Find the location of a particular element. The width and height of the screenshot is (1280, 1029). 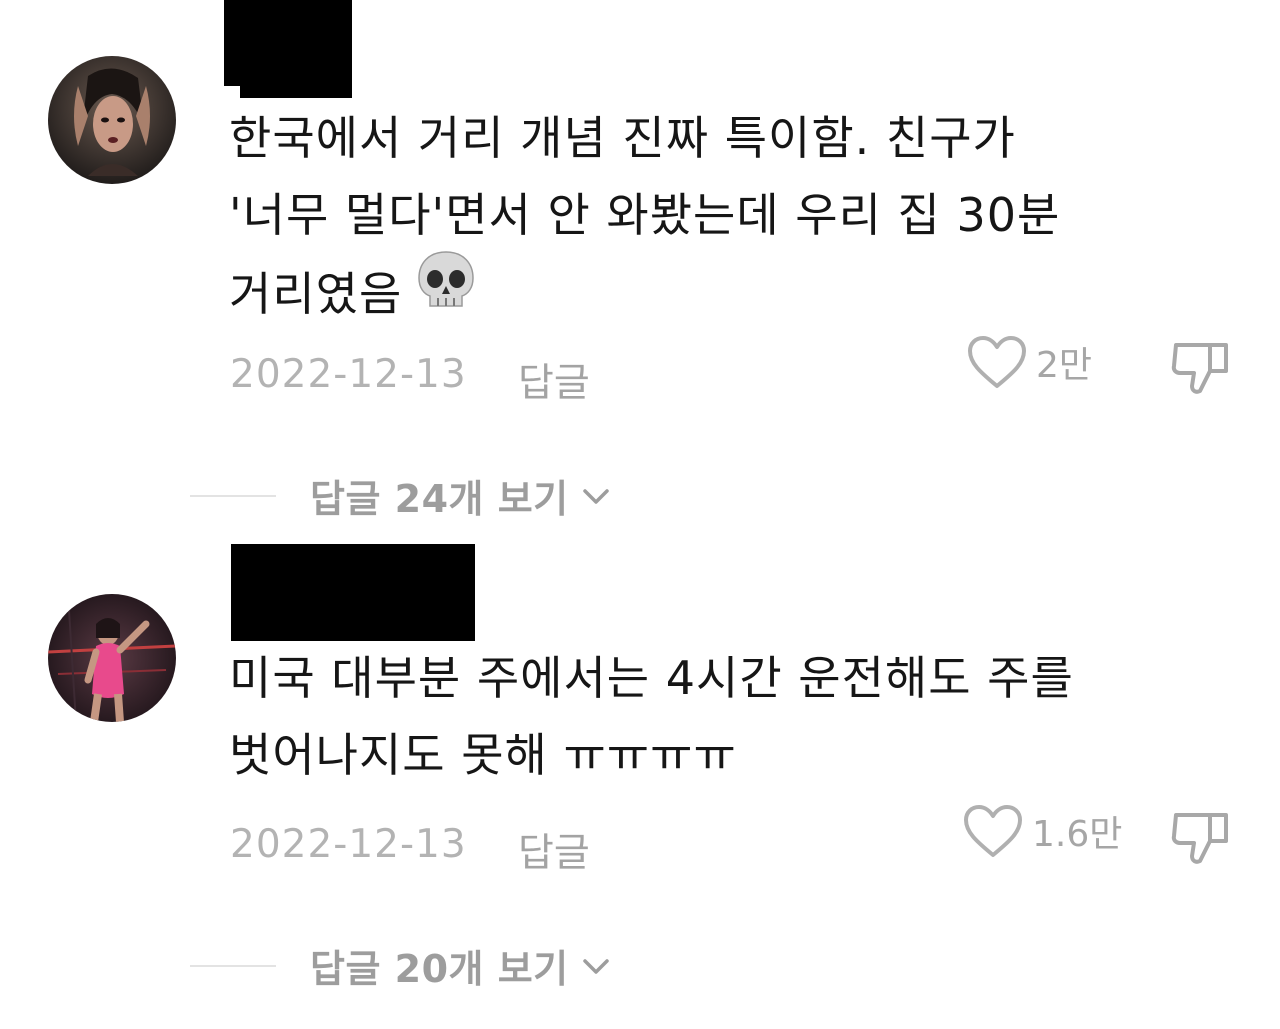

comment-line: 미국 대부분 주에서는 4시간 운전해도 주를 is located at coordinates (651, 678).